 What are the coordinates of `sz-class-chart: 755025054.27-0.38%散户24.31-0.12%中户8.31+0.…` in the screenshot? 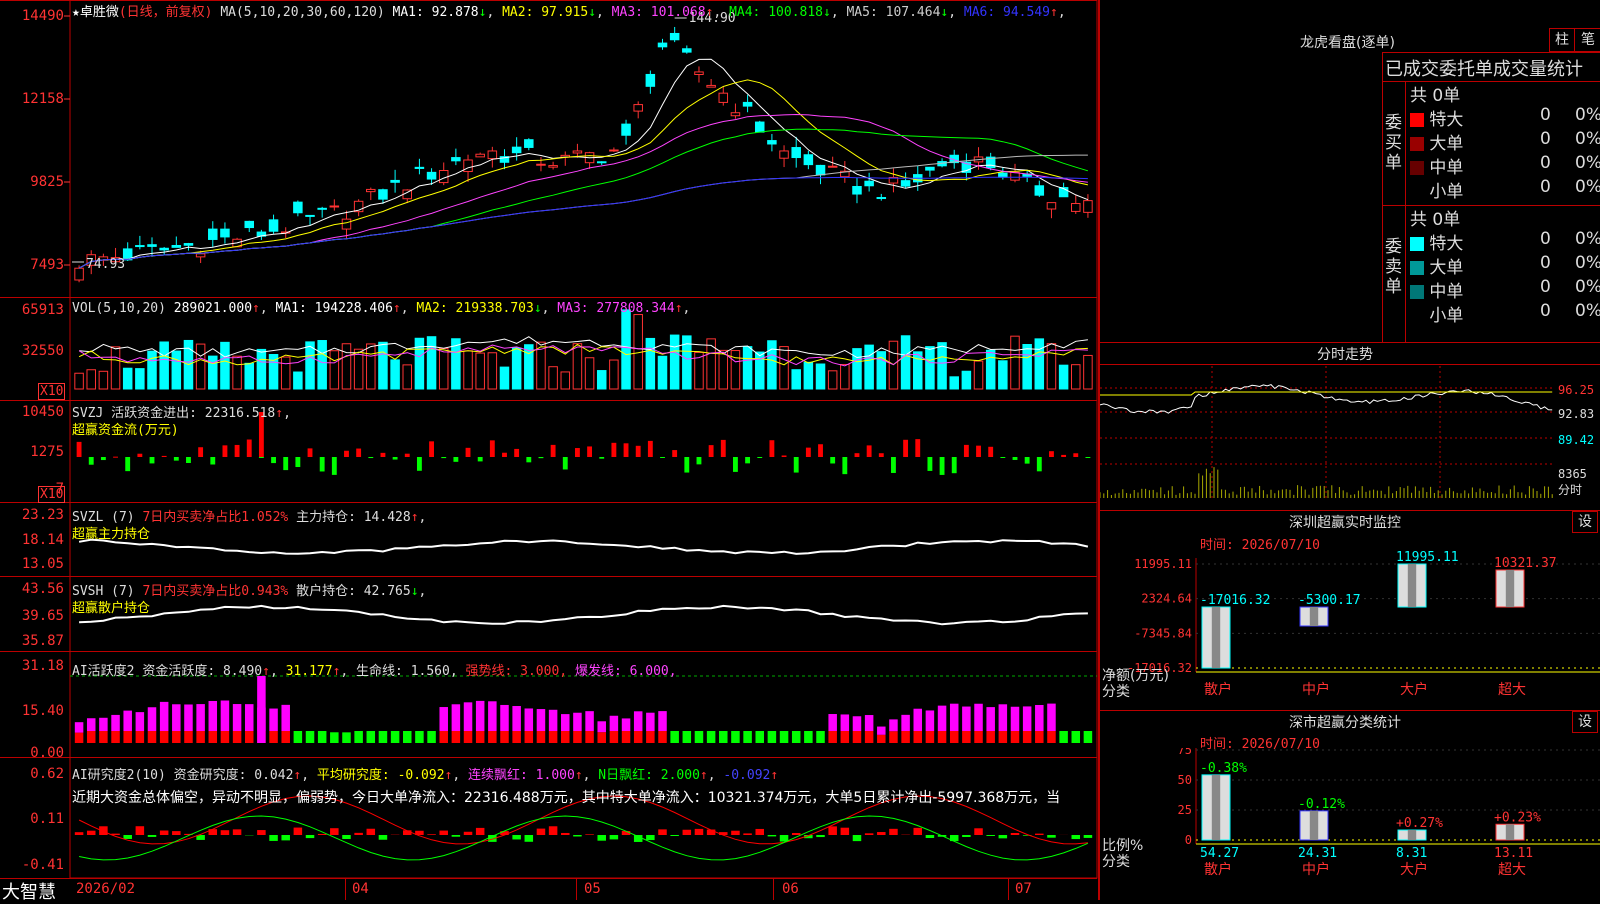 It's located at (1350, 824).